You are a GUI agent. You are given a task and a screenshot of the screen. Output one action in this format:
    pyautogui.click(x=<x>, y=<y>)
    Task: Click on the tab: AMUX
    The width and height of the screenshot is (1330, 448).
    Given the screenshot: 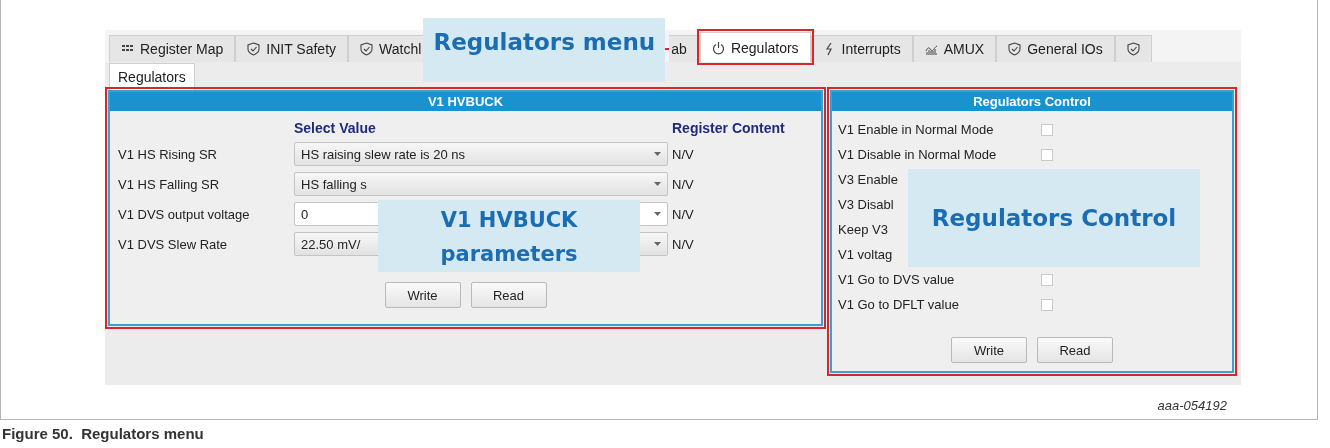 What is the action you would take?
    pyautogui.click(x=954, y=48)
    